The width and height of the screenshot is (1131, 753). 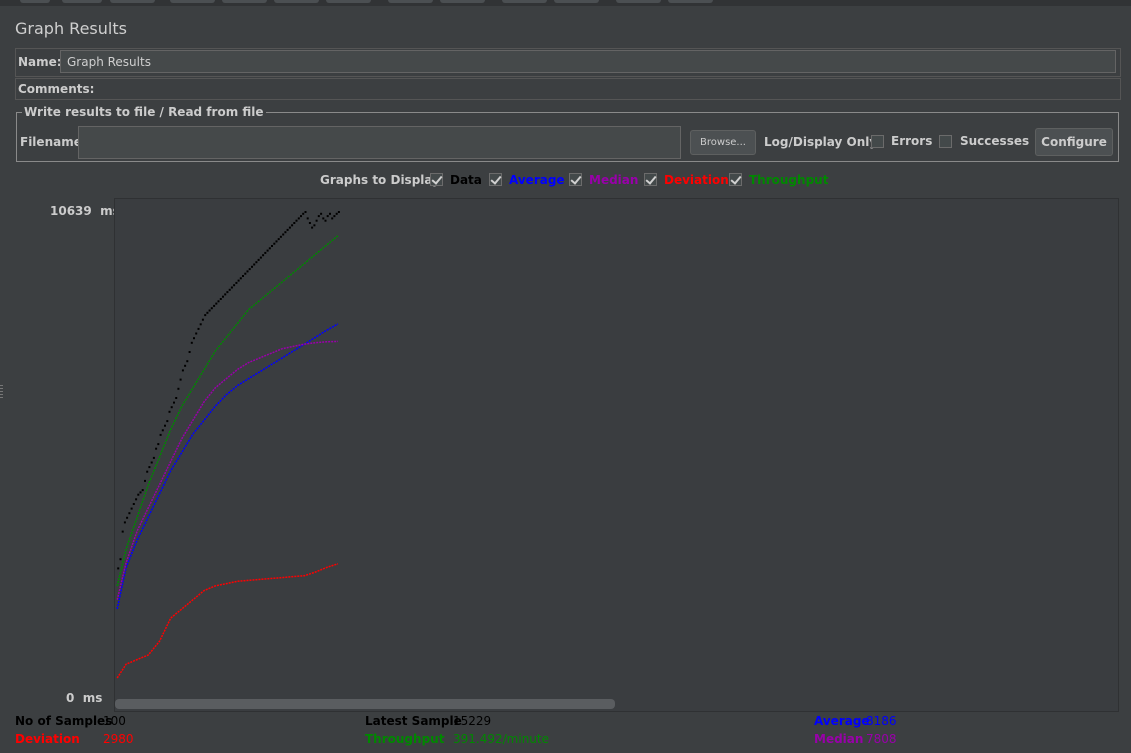 What do you see at coordinates (501, 739) in the screenshot?
I see `throughput-stat-value: 391.492/minute` at bounding box center [501, 739].